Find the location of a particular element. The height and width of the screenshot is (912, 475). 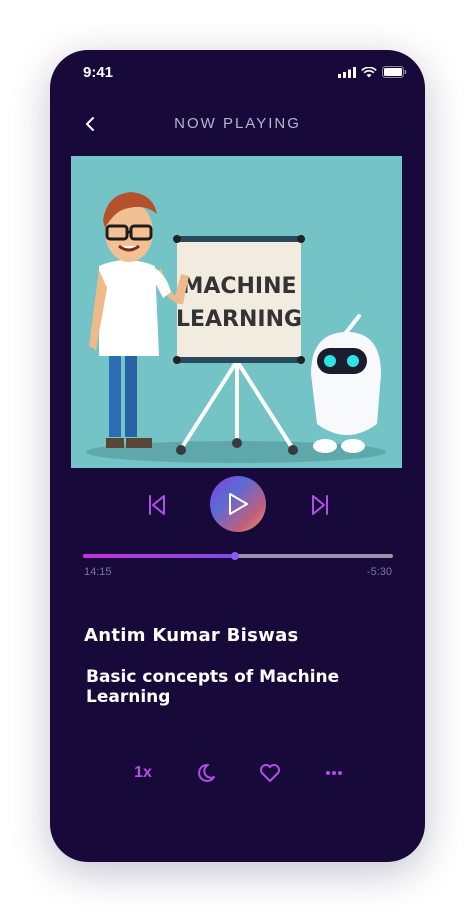

signal-icon is located at coordinates (347, 72).